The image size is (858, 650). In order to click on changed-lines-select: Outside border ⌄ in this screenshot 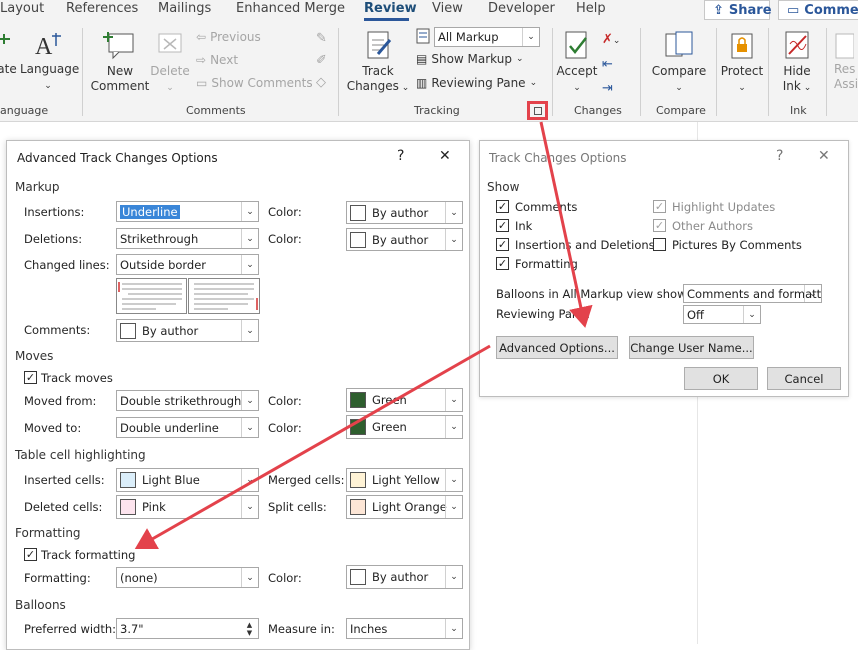, I will do `click(187, 264)`.